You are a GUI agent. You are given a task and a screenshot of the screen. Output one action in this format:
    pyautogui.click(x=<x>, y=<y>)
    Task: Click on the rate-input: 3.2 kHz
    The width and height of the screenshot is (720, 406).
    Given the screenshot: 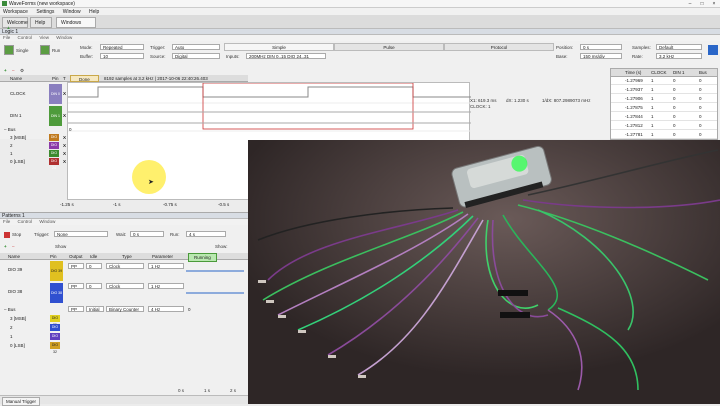 What is the action you would take?
    pyautogui.click(x=679, y=56)
    